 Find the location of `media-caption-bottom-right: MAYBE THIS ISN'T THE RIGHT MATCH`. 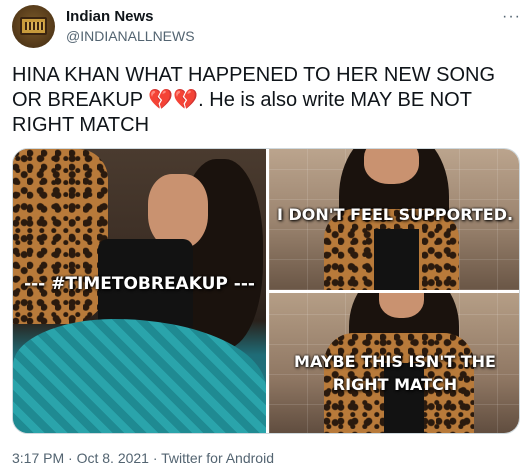

media-caption-bottom-right: MAYBE THIS ISN'T THE RIGHT MATCH is located at coordinates (394, 373).